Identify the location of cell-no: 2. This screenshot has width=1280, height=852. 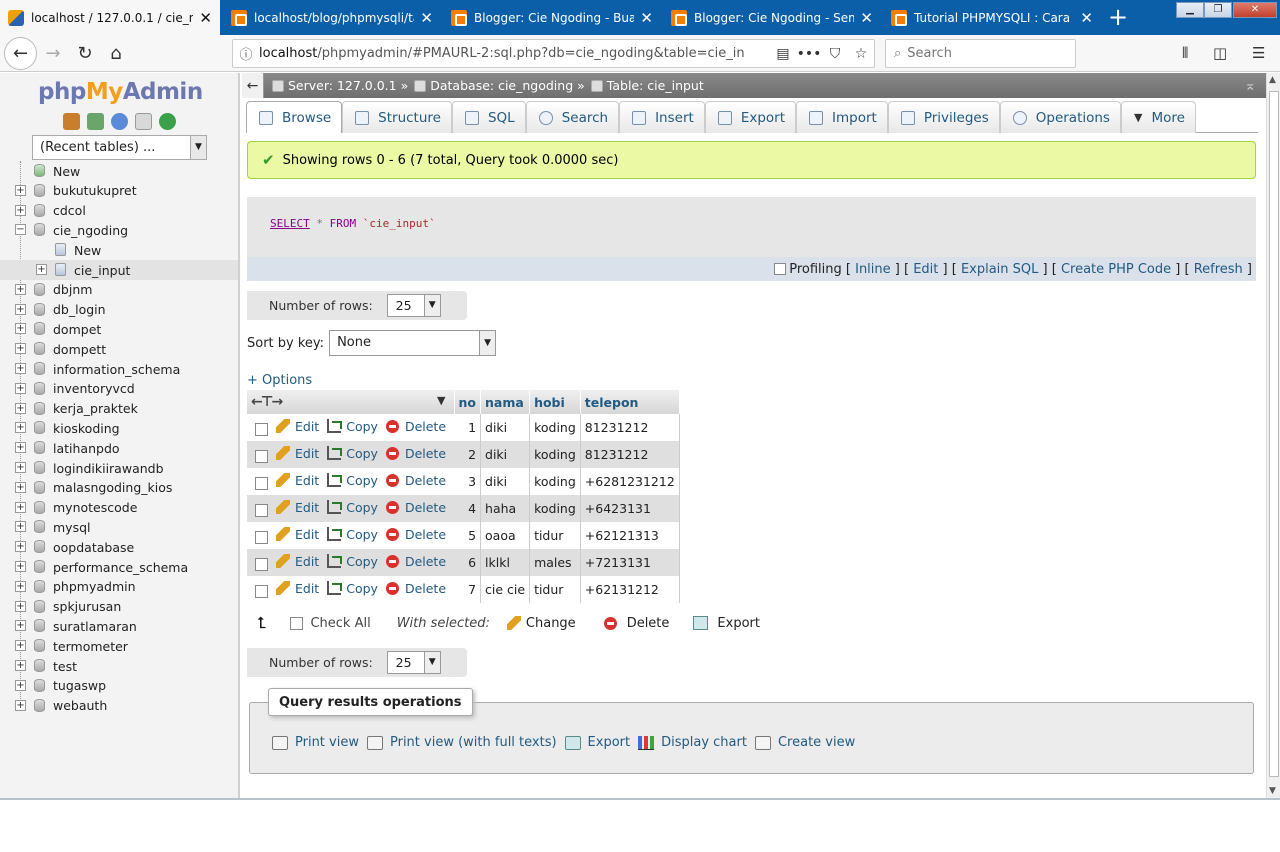
(468, 454).